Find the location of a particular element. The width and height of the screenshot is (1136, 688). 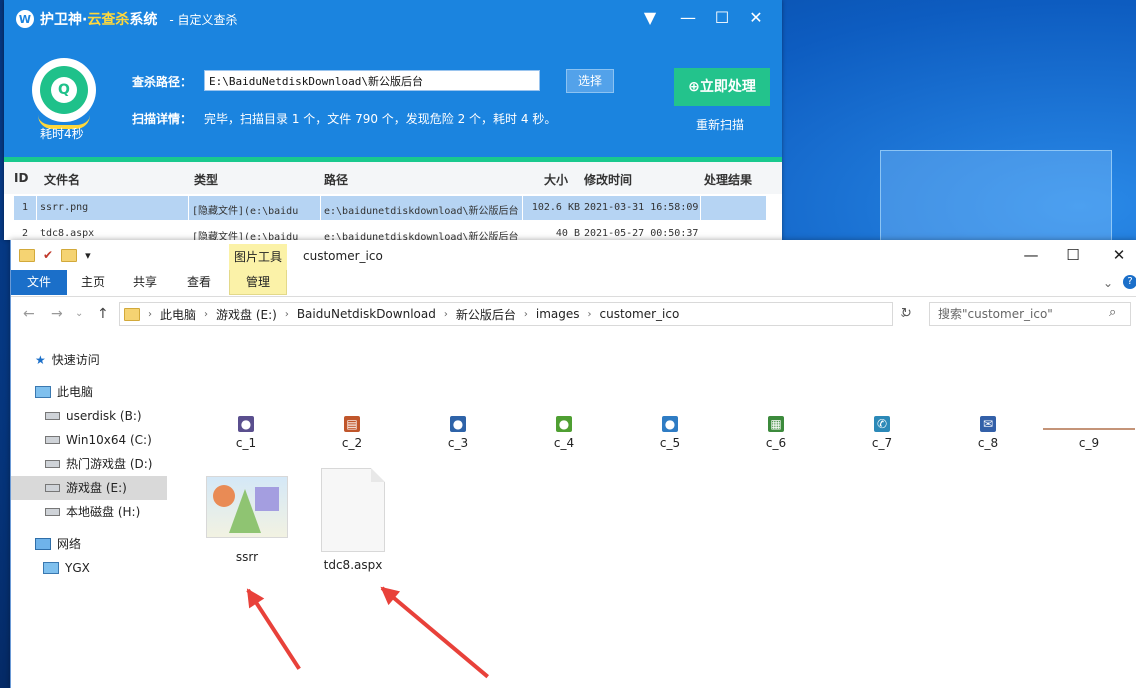

rescan-link: 重新扫描 is located at coordinates (720, 124).